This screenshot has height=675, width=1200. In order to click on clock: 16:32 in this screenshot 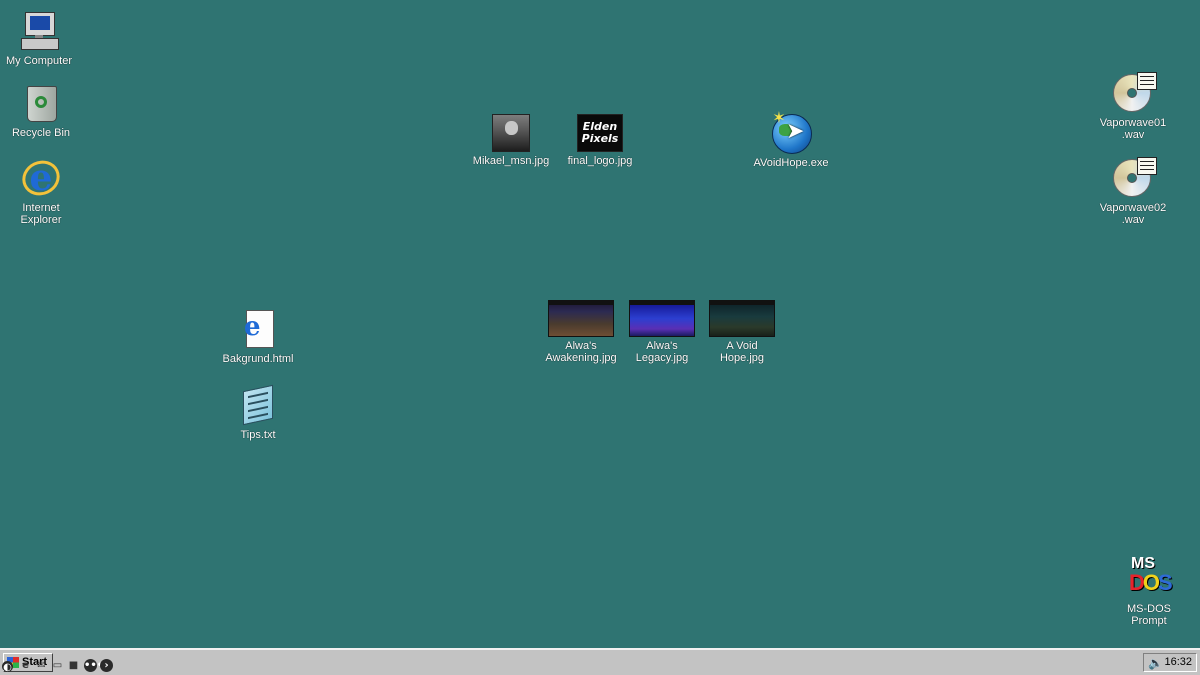, I will do `click(1178, 662)`.